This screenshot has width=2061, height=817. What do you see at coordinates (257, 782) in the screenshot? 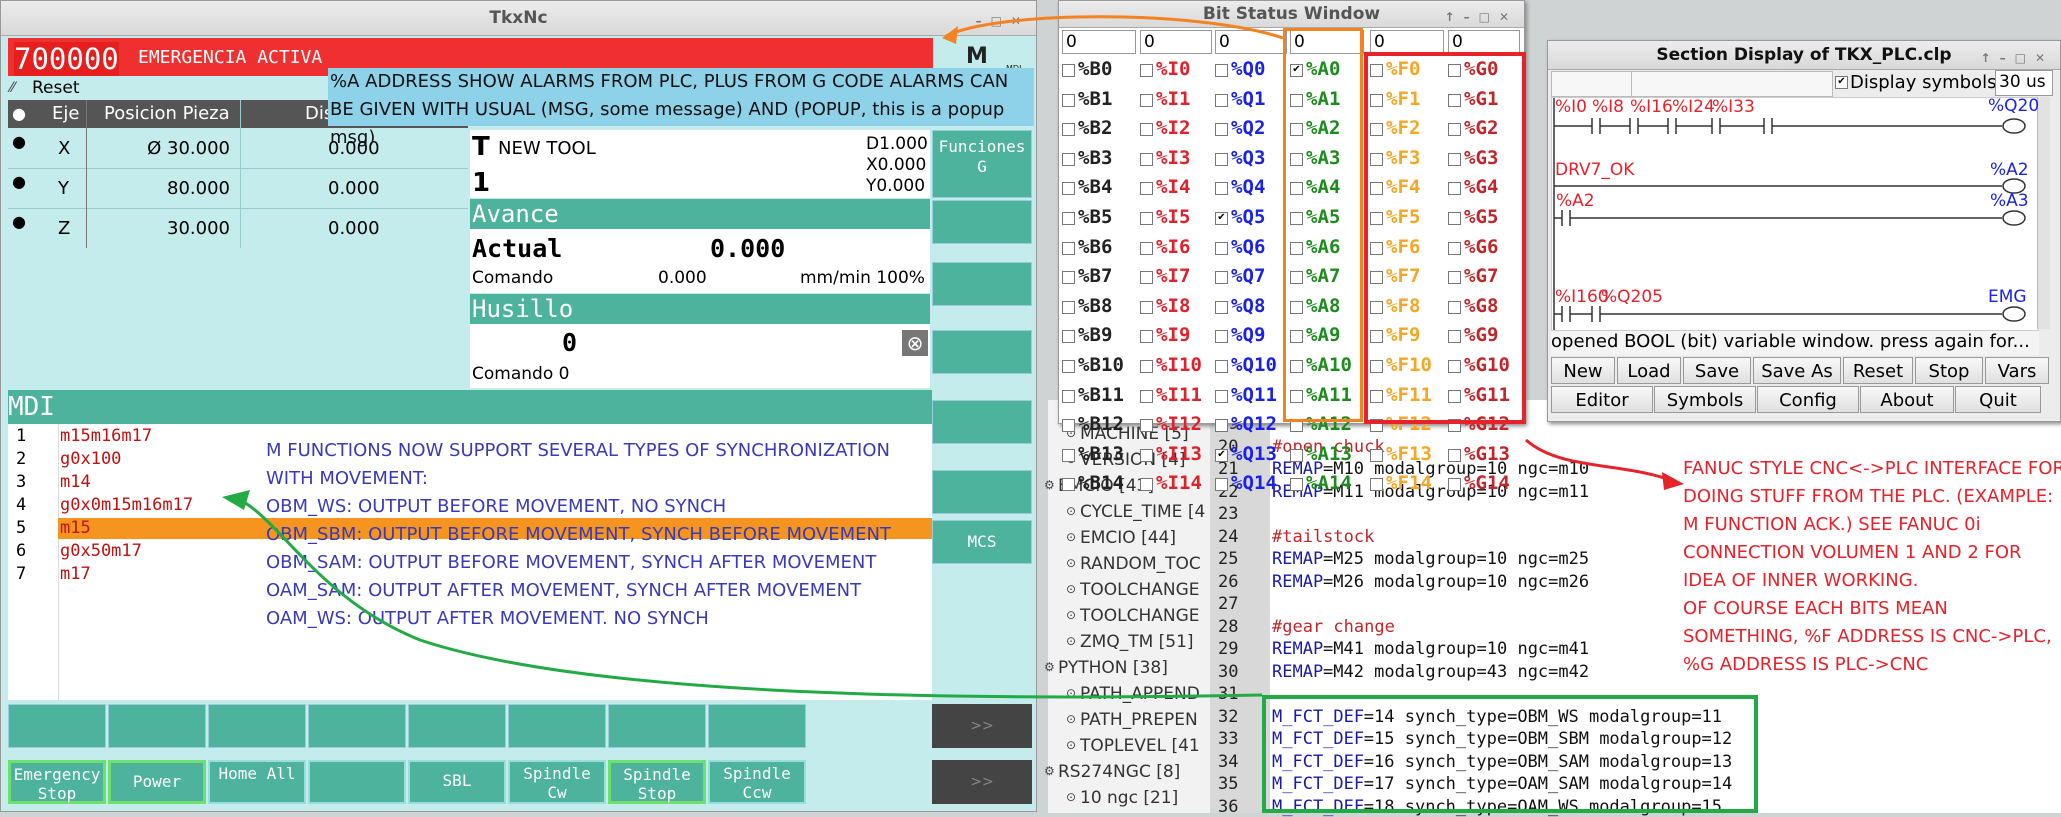
I see `home-all-button: Home All` at bounding box center [257, 782].